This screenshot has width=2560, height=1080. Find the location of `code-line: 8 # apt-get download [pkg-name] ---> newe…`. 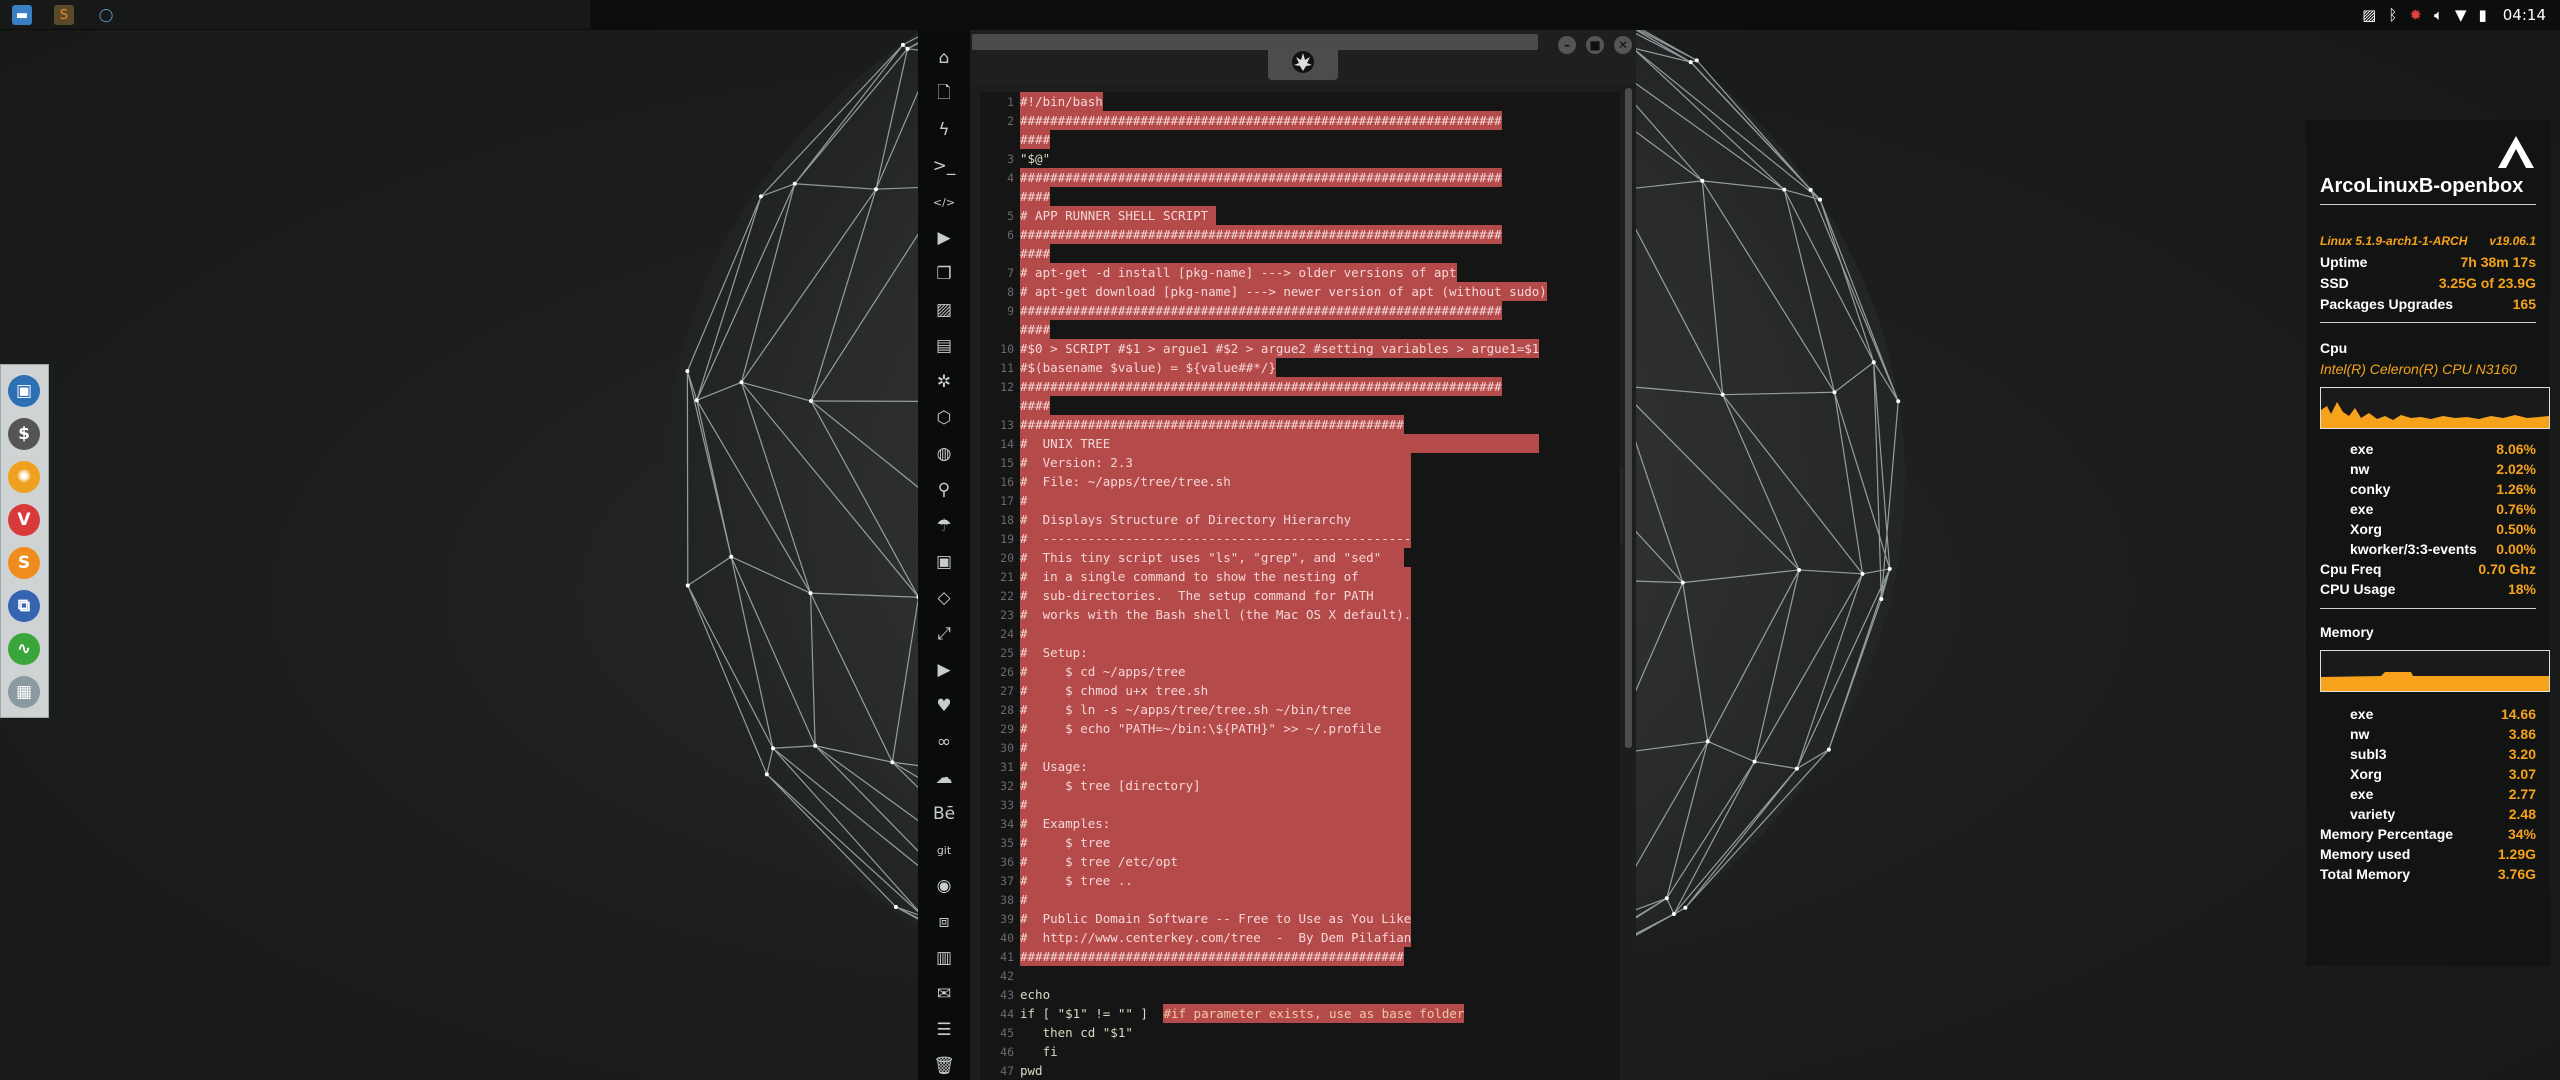

code-line: 8 # apt-get download [pkg-name] ---> newe… is located at coordinates (1263, 291).